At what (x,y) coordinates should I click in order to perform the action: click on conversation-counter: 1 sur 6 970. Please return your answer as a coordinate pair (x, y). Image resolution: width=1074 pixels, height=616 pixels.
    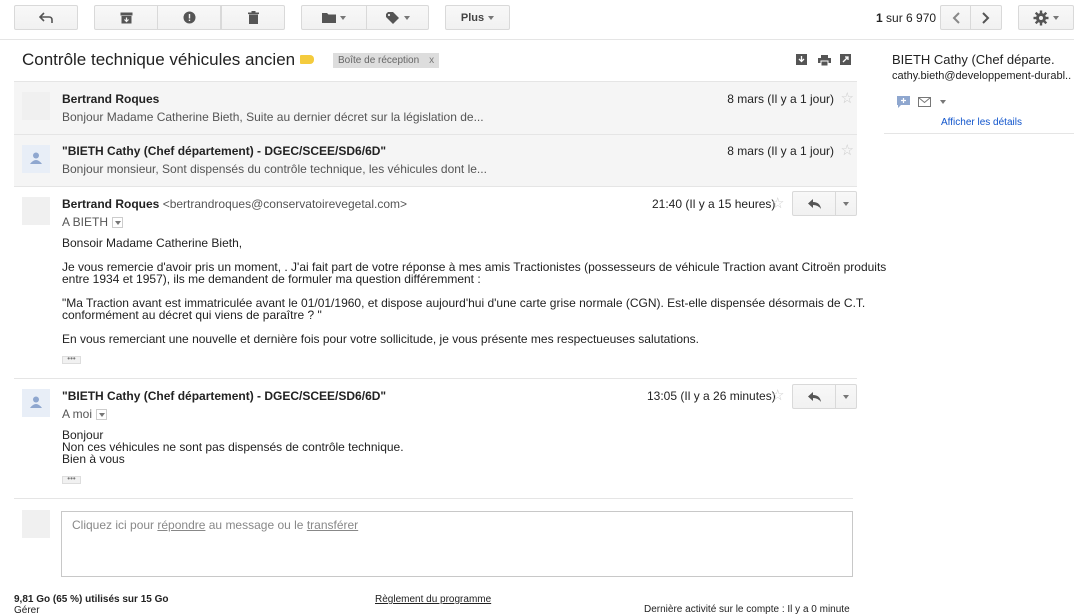
    Looking at the image, I should click on (906, 18).